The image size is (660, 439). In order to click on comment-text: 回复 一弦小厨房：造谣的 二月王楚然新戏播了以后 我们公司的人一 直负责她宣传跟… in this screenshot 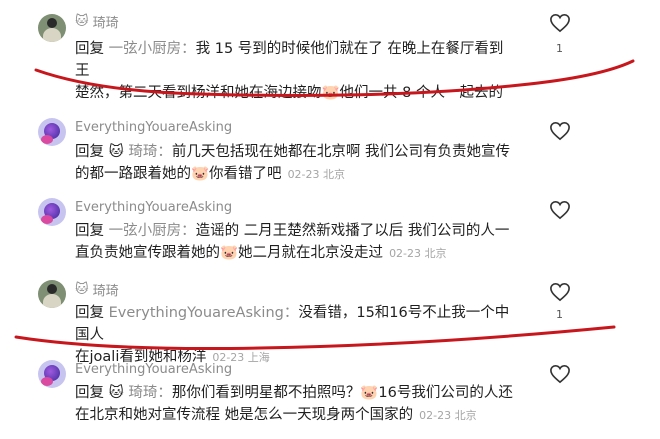, I will do `click(295, 242)`.